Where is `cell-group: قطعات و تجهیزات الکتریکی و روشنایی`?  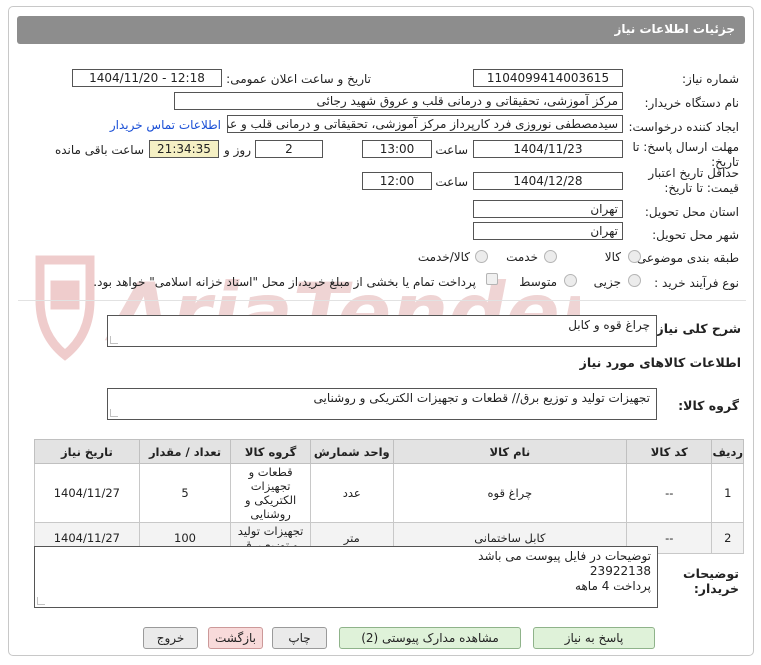
cell-group: قطعات و تجهیزات الکتریکی و روشنایی is located at coordinates (270, 493).